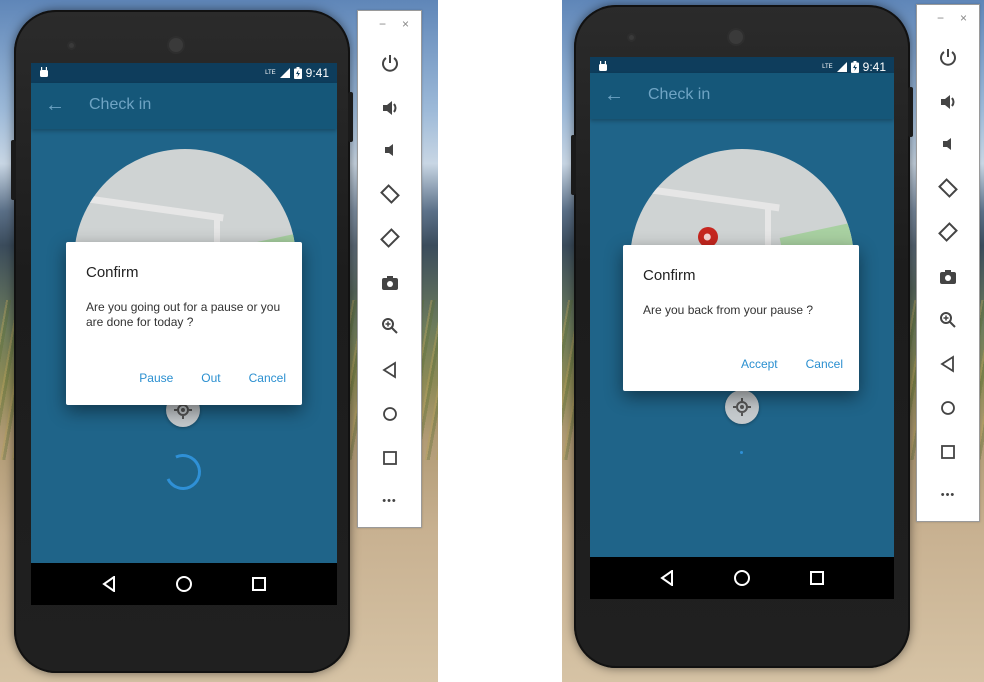 Image resolution: width=984 pixels, height=682 pixels. What do you see at coordinates (156, 378) in the screenshot?
I see `pause-button: Pause` at bounding box center [156, 378].